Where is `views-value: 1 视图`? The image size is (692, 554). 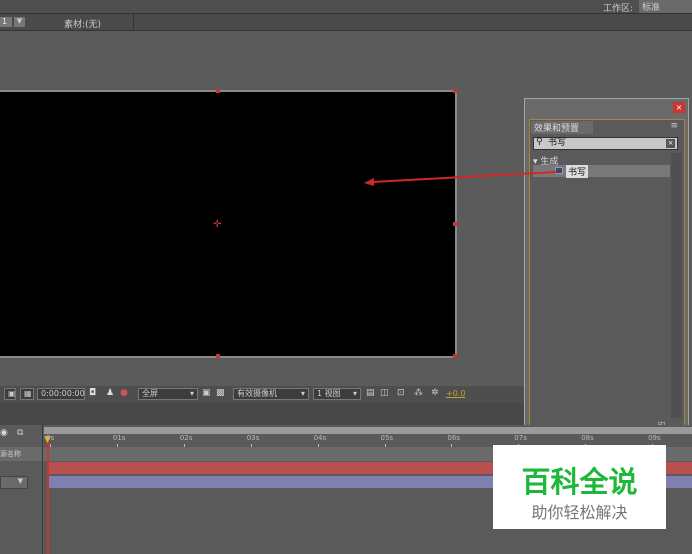 views-value: 1 视图 is located at coordinates (329, 393).